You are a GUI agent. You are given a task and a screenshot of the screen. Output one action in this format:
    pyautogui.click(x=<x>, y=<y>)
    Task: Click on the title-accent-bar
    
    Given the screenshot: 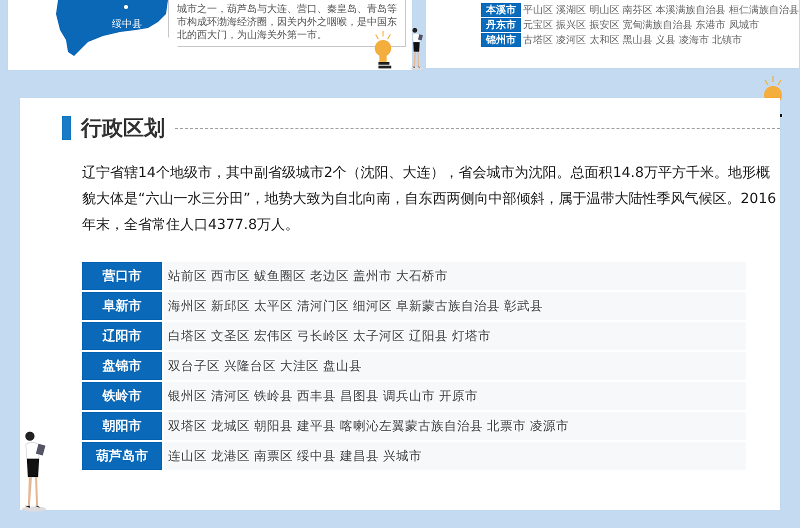 What is the action you would take?
    pyautogui.click(x=66, y=128)
    